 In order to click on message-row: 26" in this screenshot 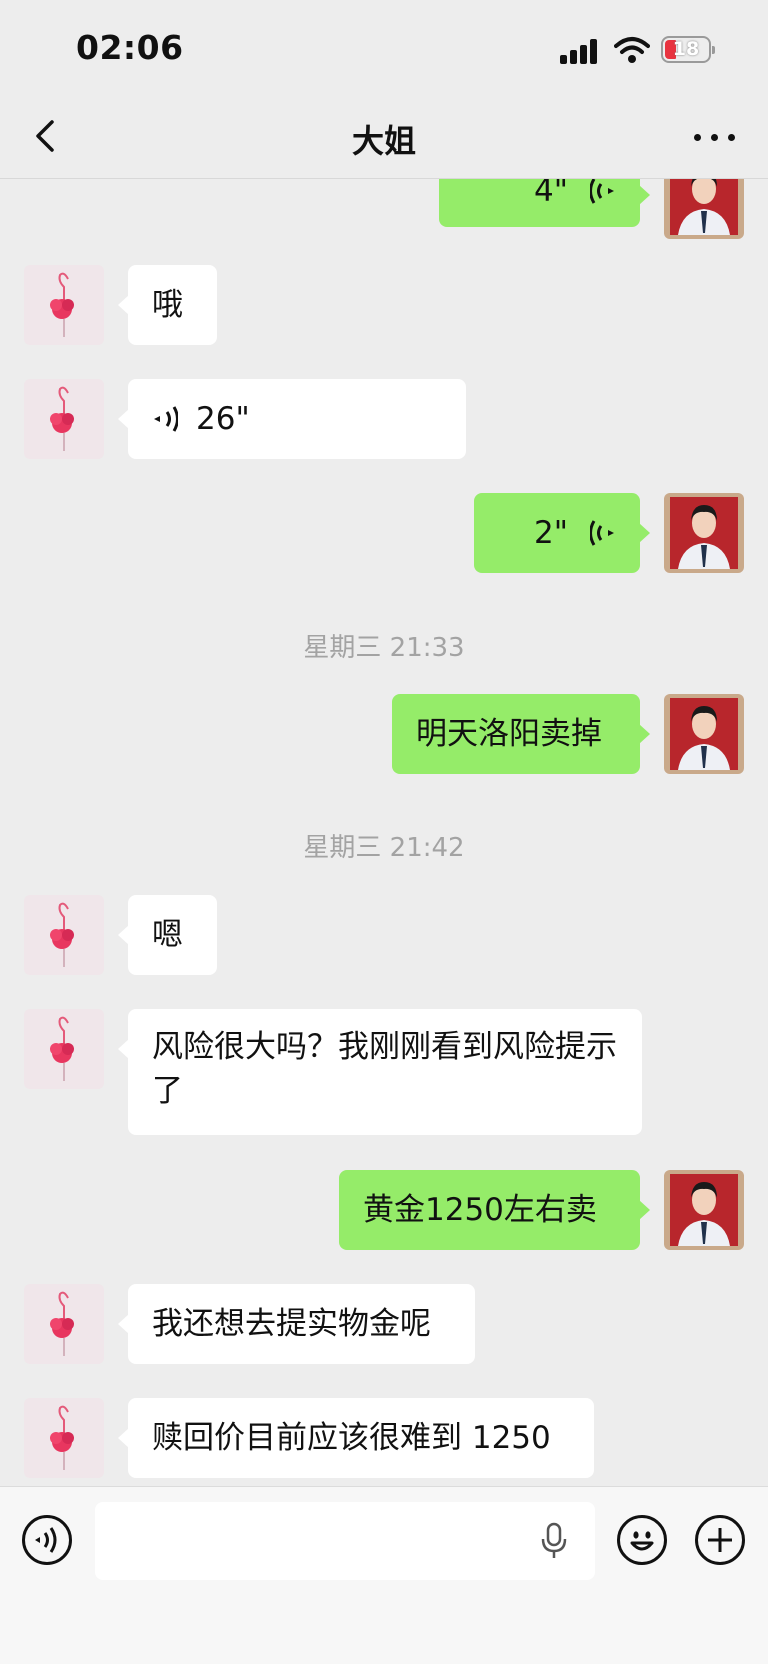, I will do `click(384, 419)`.